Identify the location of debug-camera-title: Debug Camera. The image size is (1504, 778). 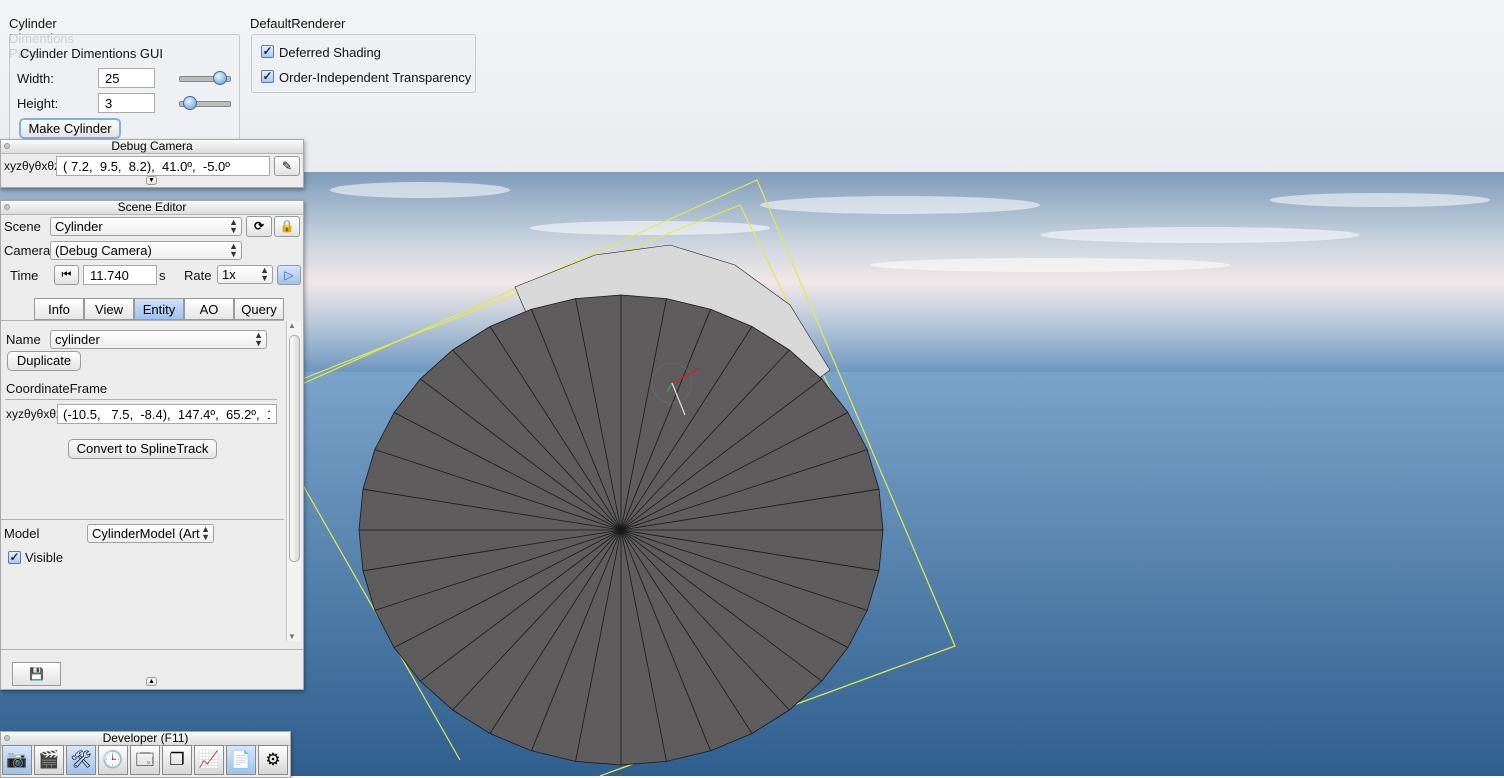
(152, 146).